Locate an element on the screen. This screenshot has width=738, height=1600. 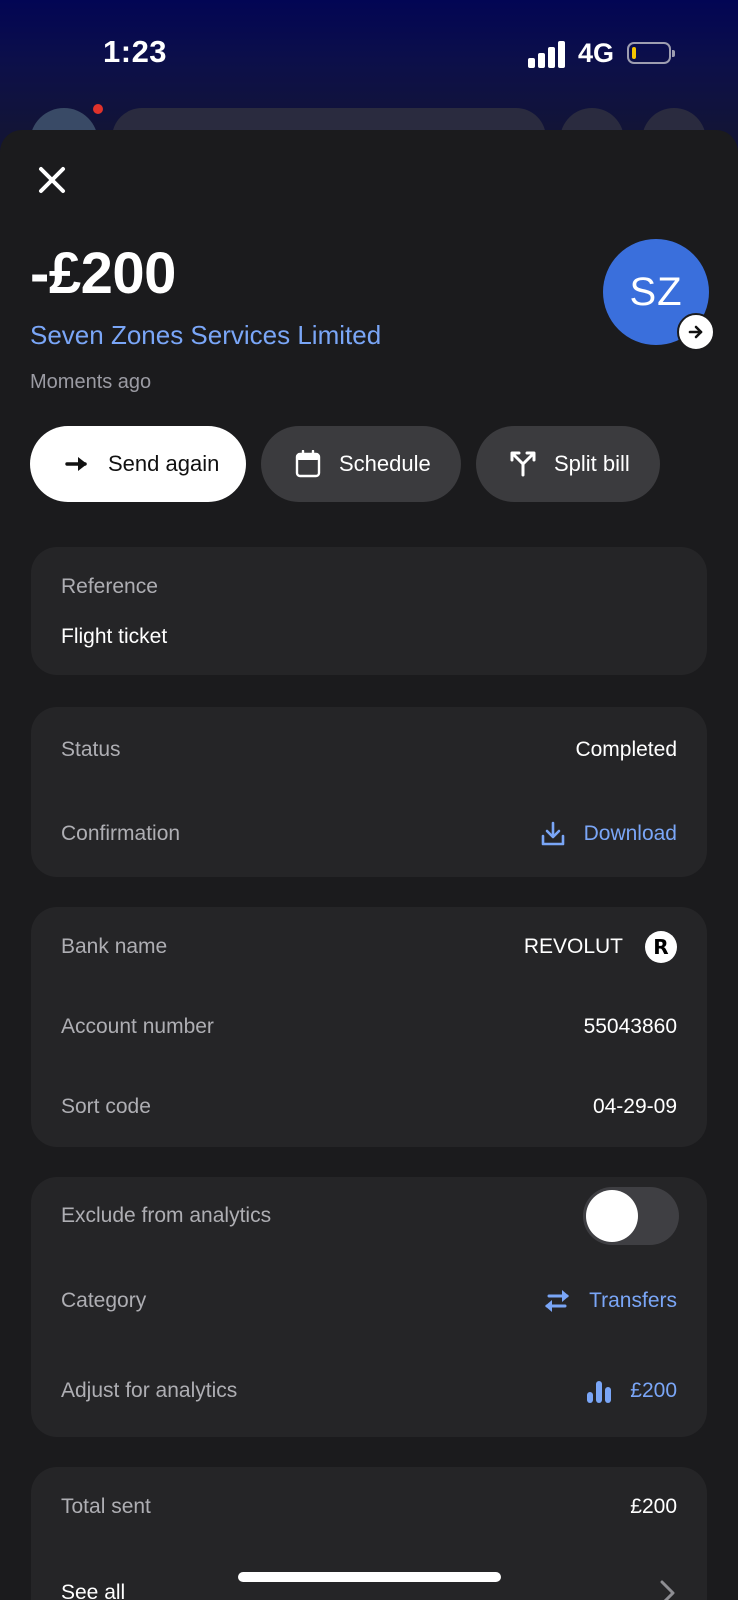
exclude-analytics-toggle is located at coordinates (631, 1216).